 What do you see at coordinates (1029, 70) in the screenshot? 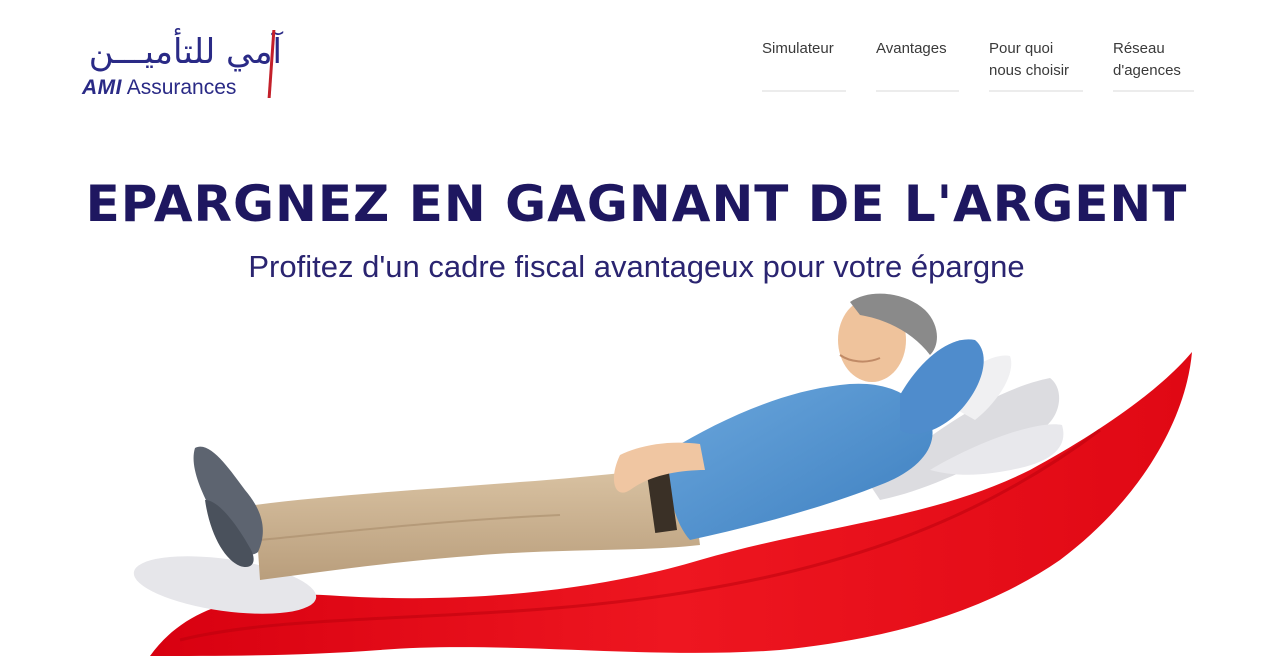
I see `nav-item-label-line2: nous choisir` at bounding box center [1029, 70].